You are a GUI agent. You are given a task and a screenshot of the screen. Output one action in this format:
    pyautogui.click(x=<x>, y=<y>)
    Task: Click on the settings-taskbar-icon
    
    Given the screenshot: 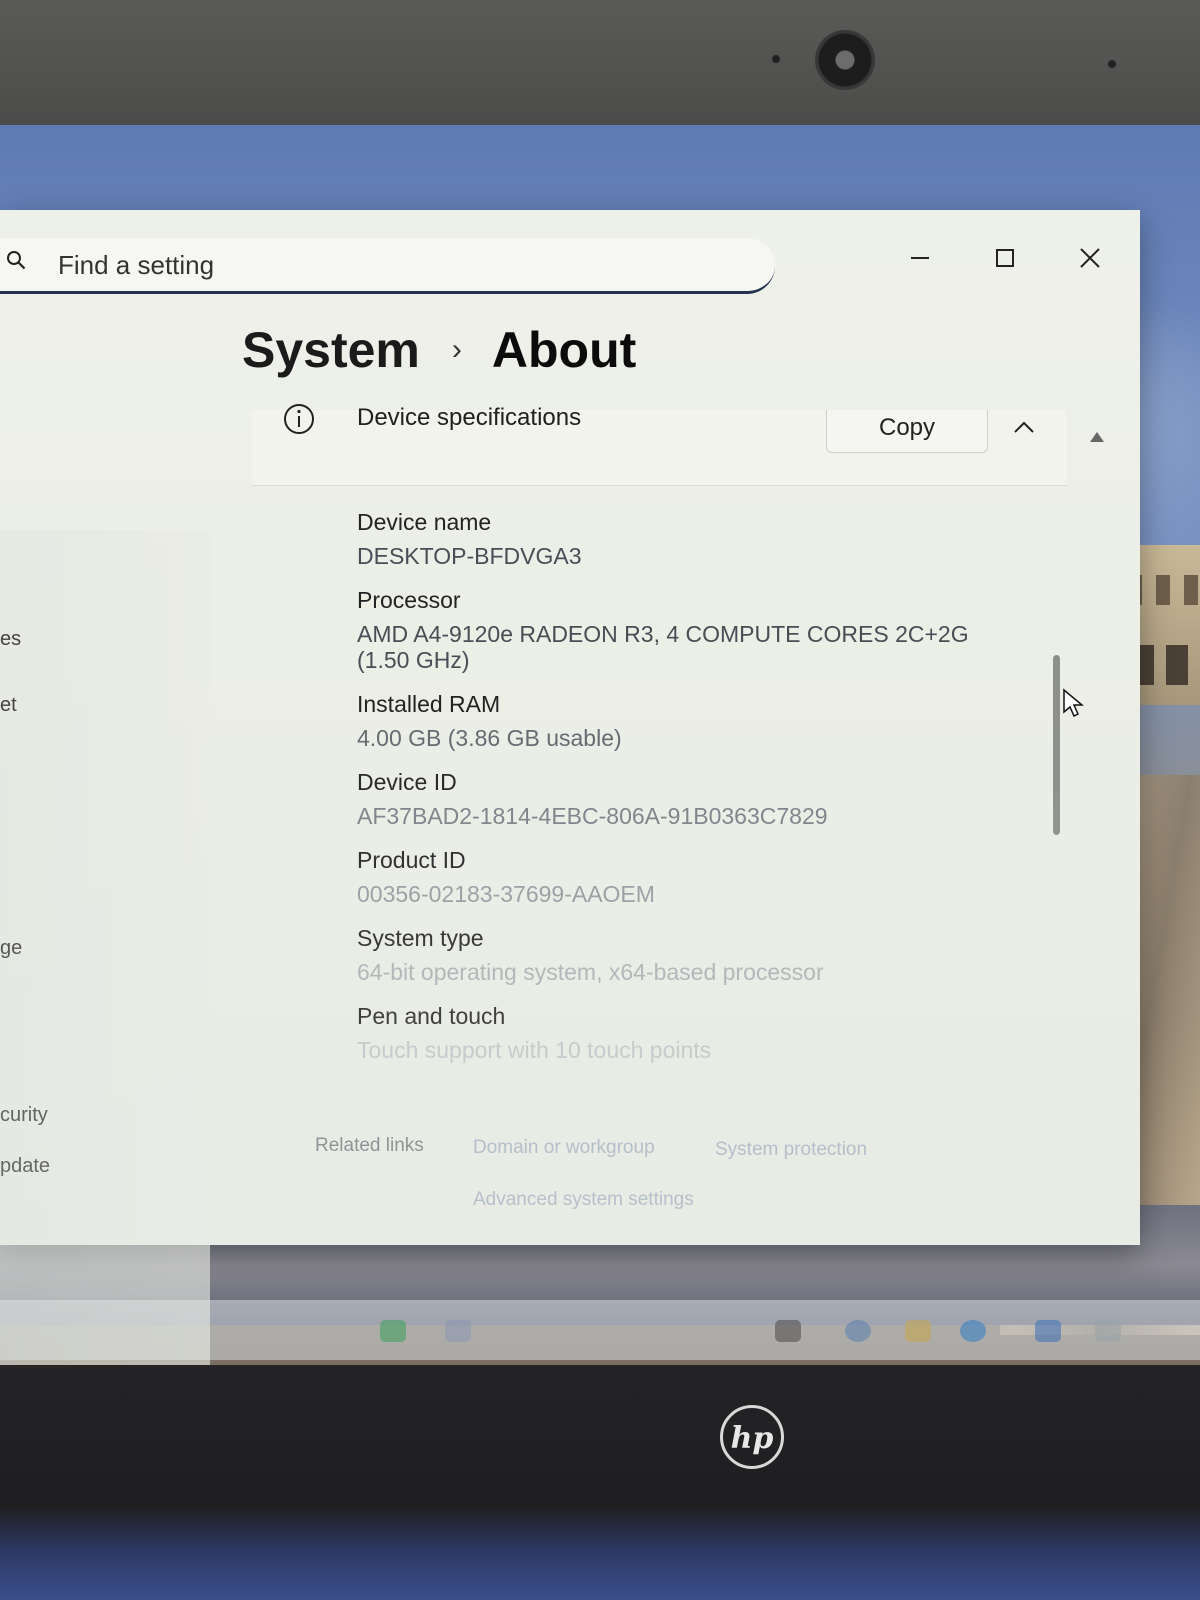 What is the action you would take?
    pyautogui.click(x=1108, y=1331)
    